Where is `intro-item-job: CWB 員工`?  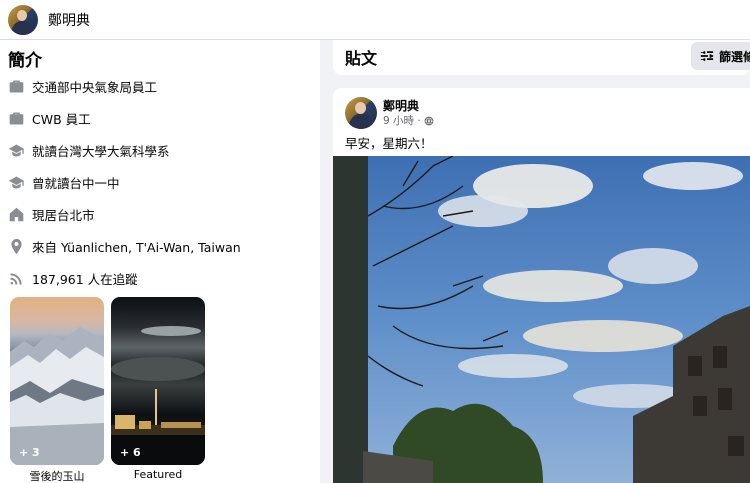 intro-item-job: CWB 員工 is located at coordinates (160, 118).